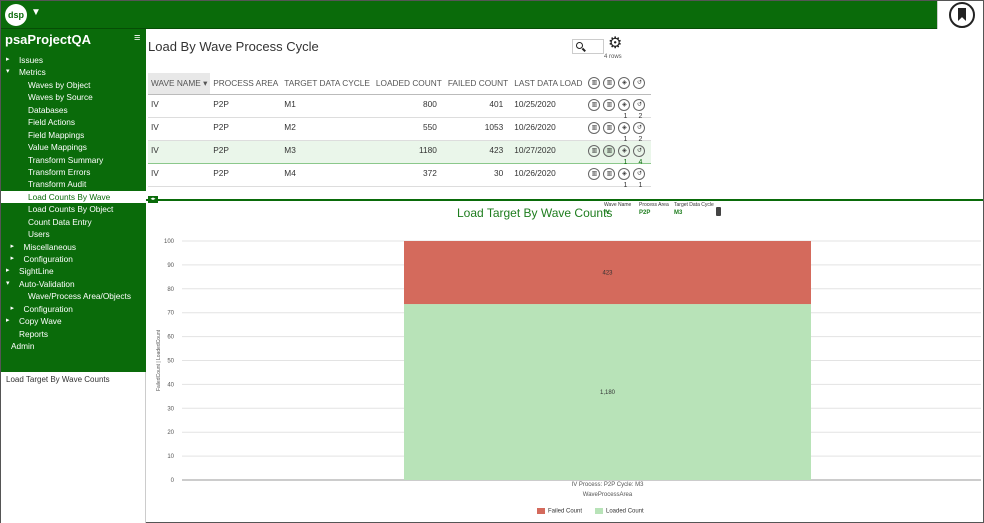  What do you see at coordinates (73, 222) in the screenshot?
I see `sidebar-item-count-data-entry: Count Data Entry` at bounding box center [73, 222].